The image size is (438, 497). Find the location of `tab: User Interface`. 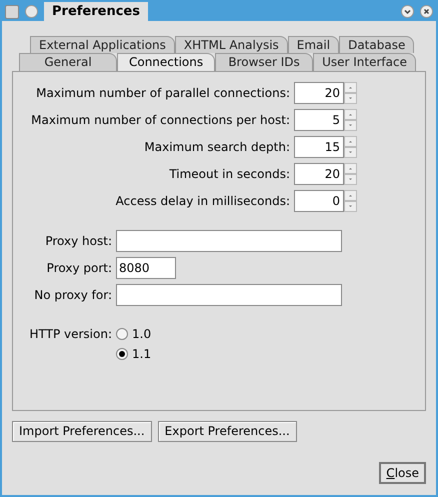

tab: User Interface is located at coordinates (364, 62).